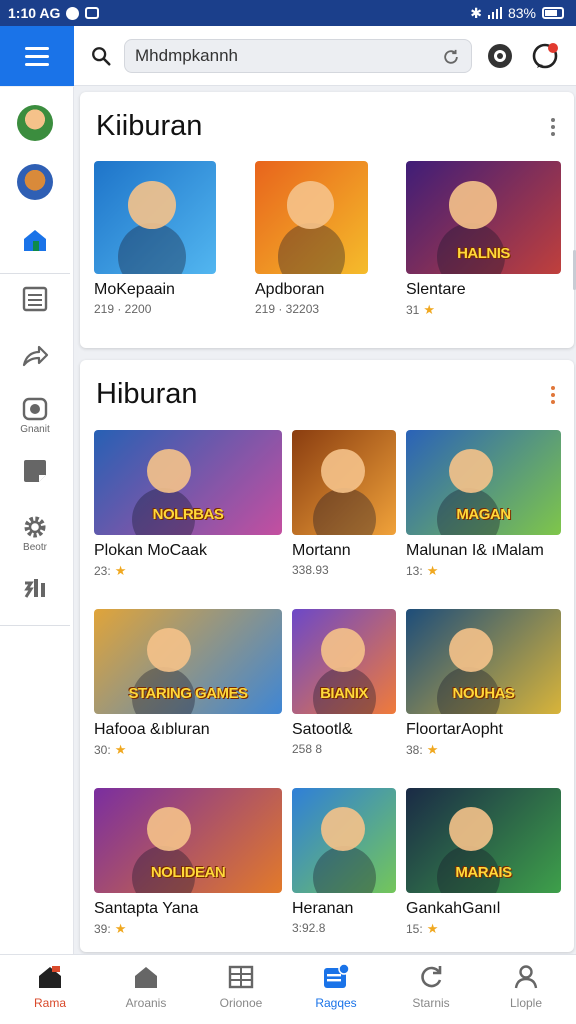  I want to click on game-title: Plokan MoCaak, so click(188, 551).